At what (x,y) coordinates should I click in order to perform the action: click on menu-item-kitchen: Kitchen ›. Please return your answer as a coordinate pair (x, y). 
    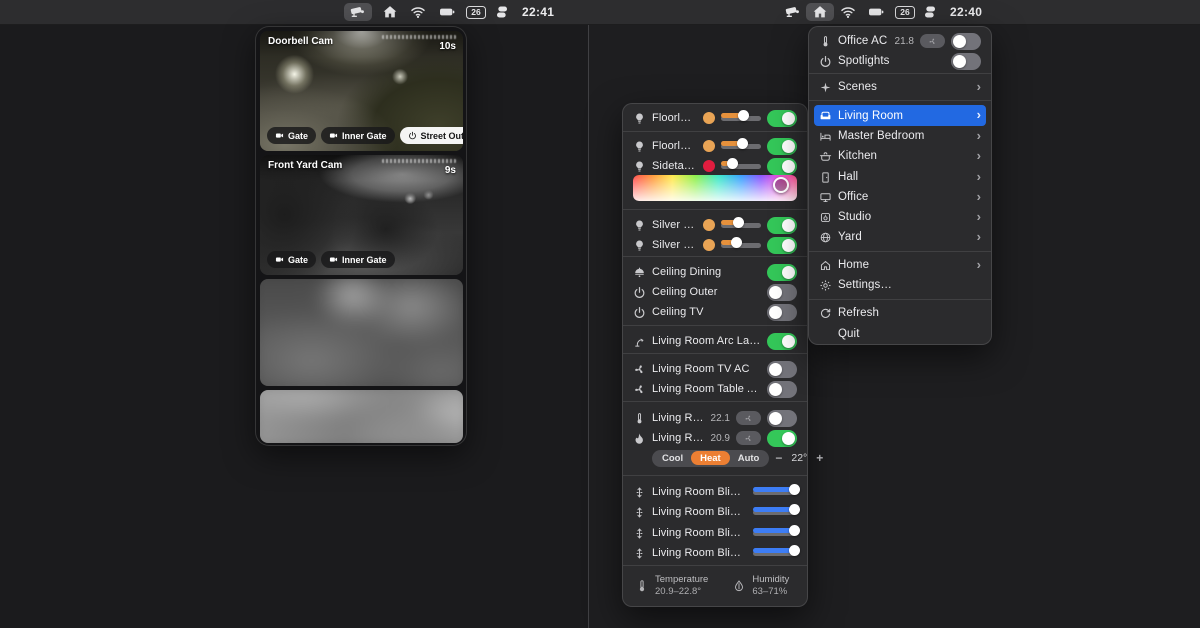
    Looking at the image, I should click on (900, 156).